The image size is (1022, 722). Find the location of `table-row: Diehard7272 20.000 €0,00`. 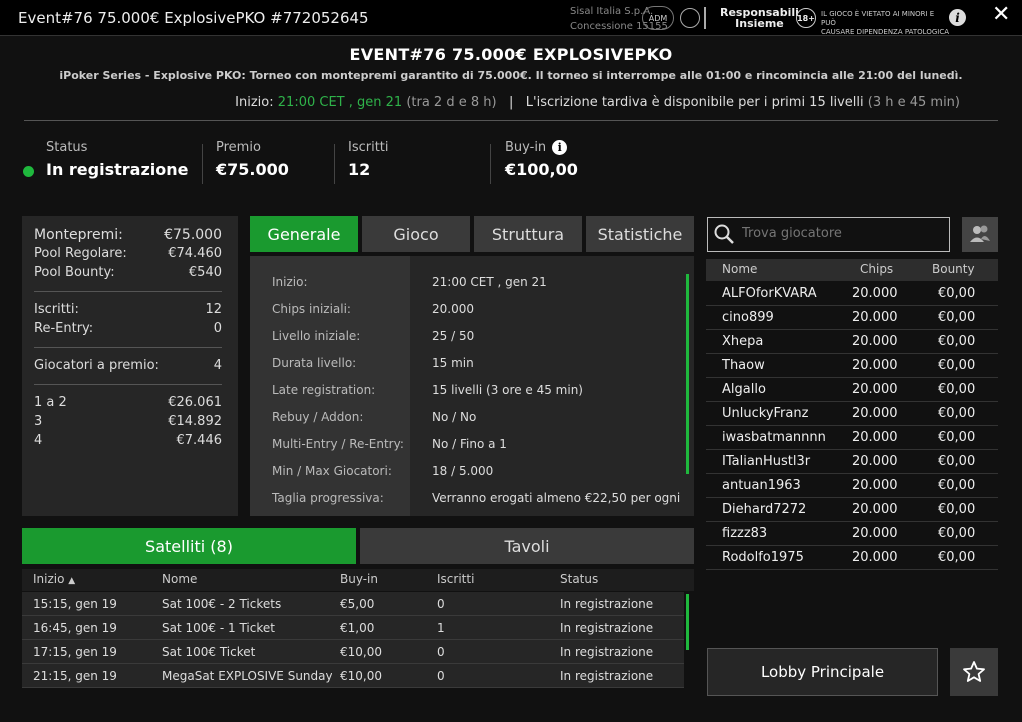

table-row: Diehard7272 20.000 €0,00 is located at coordinates (852, 510).